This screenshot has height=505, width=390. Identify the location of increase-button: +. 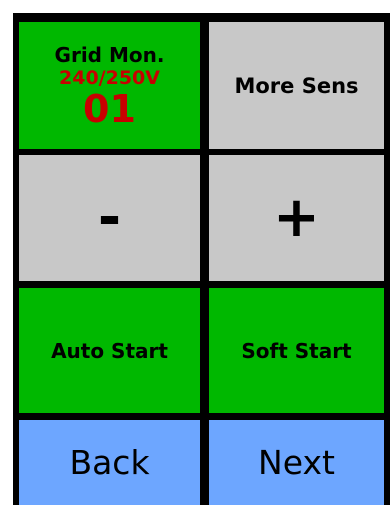
(296, 218).